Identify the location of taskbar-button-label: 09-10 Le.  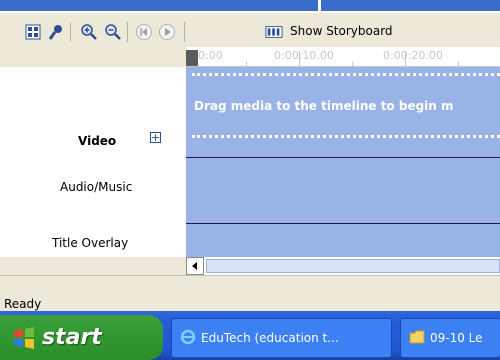
(456, 338).